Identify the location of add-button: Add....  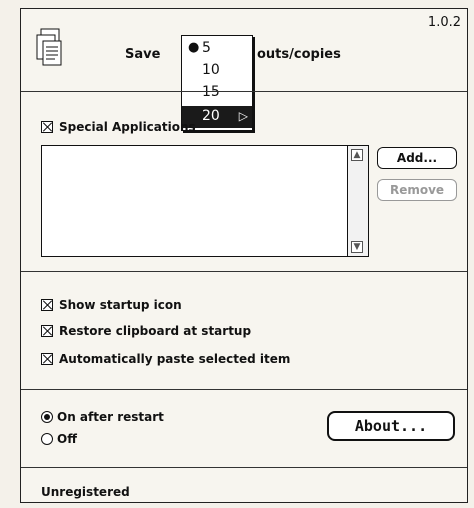
(417, 158).